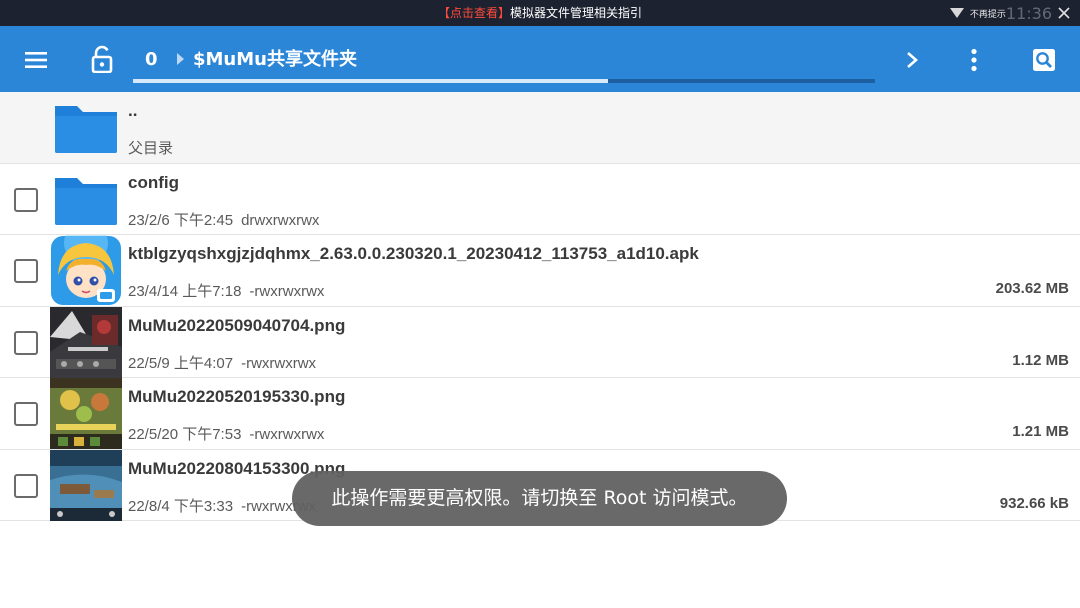 The image size is (1080, 608). I want to click on list-item: config 23/2/6 下午2:45 drwxrwxrwx, so click(540, 199).